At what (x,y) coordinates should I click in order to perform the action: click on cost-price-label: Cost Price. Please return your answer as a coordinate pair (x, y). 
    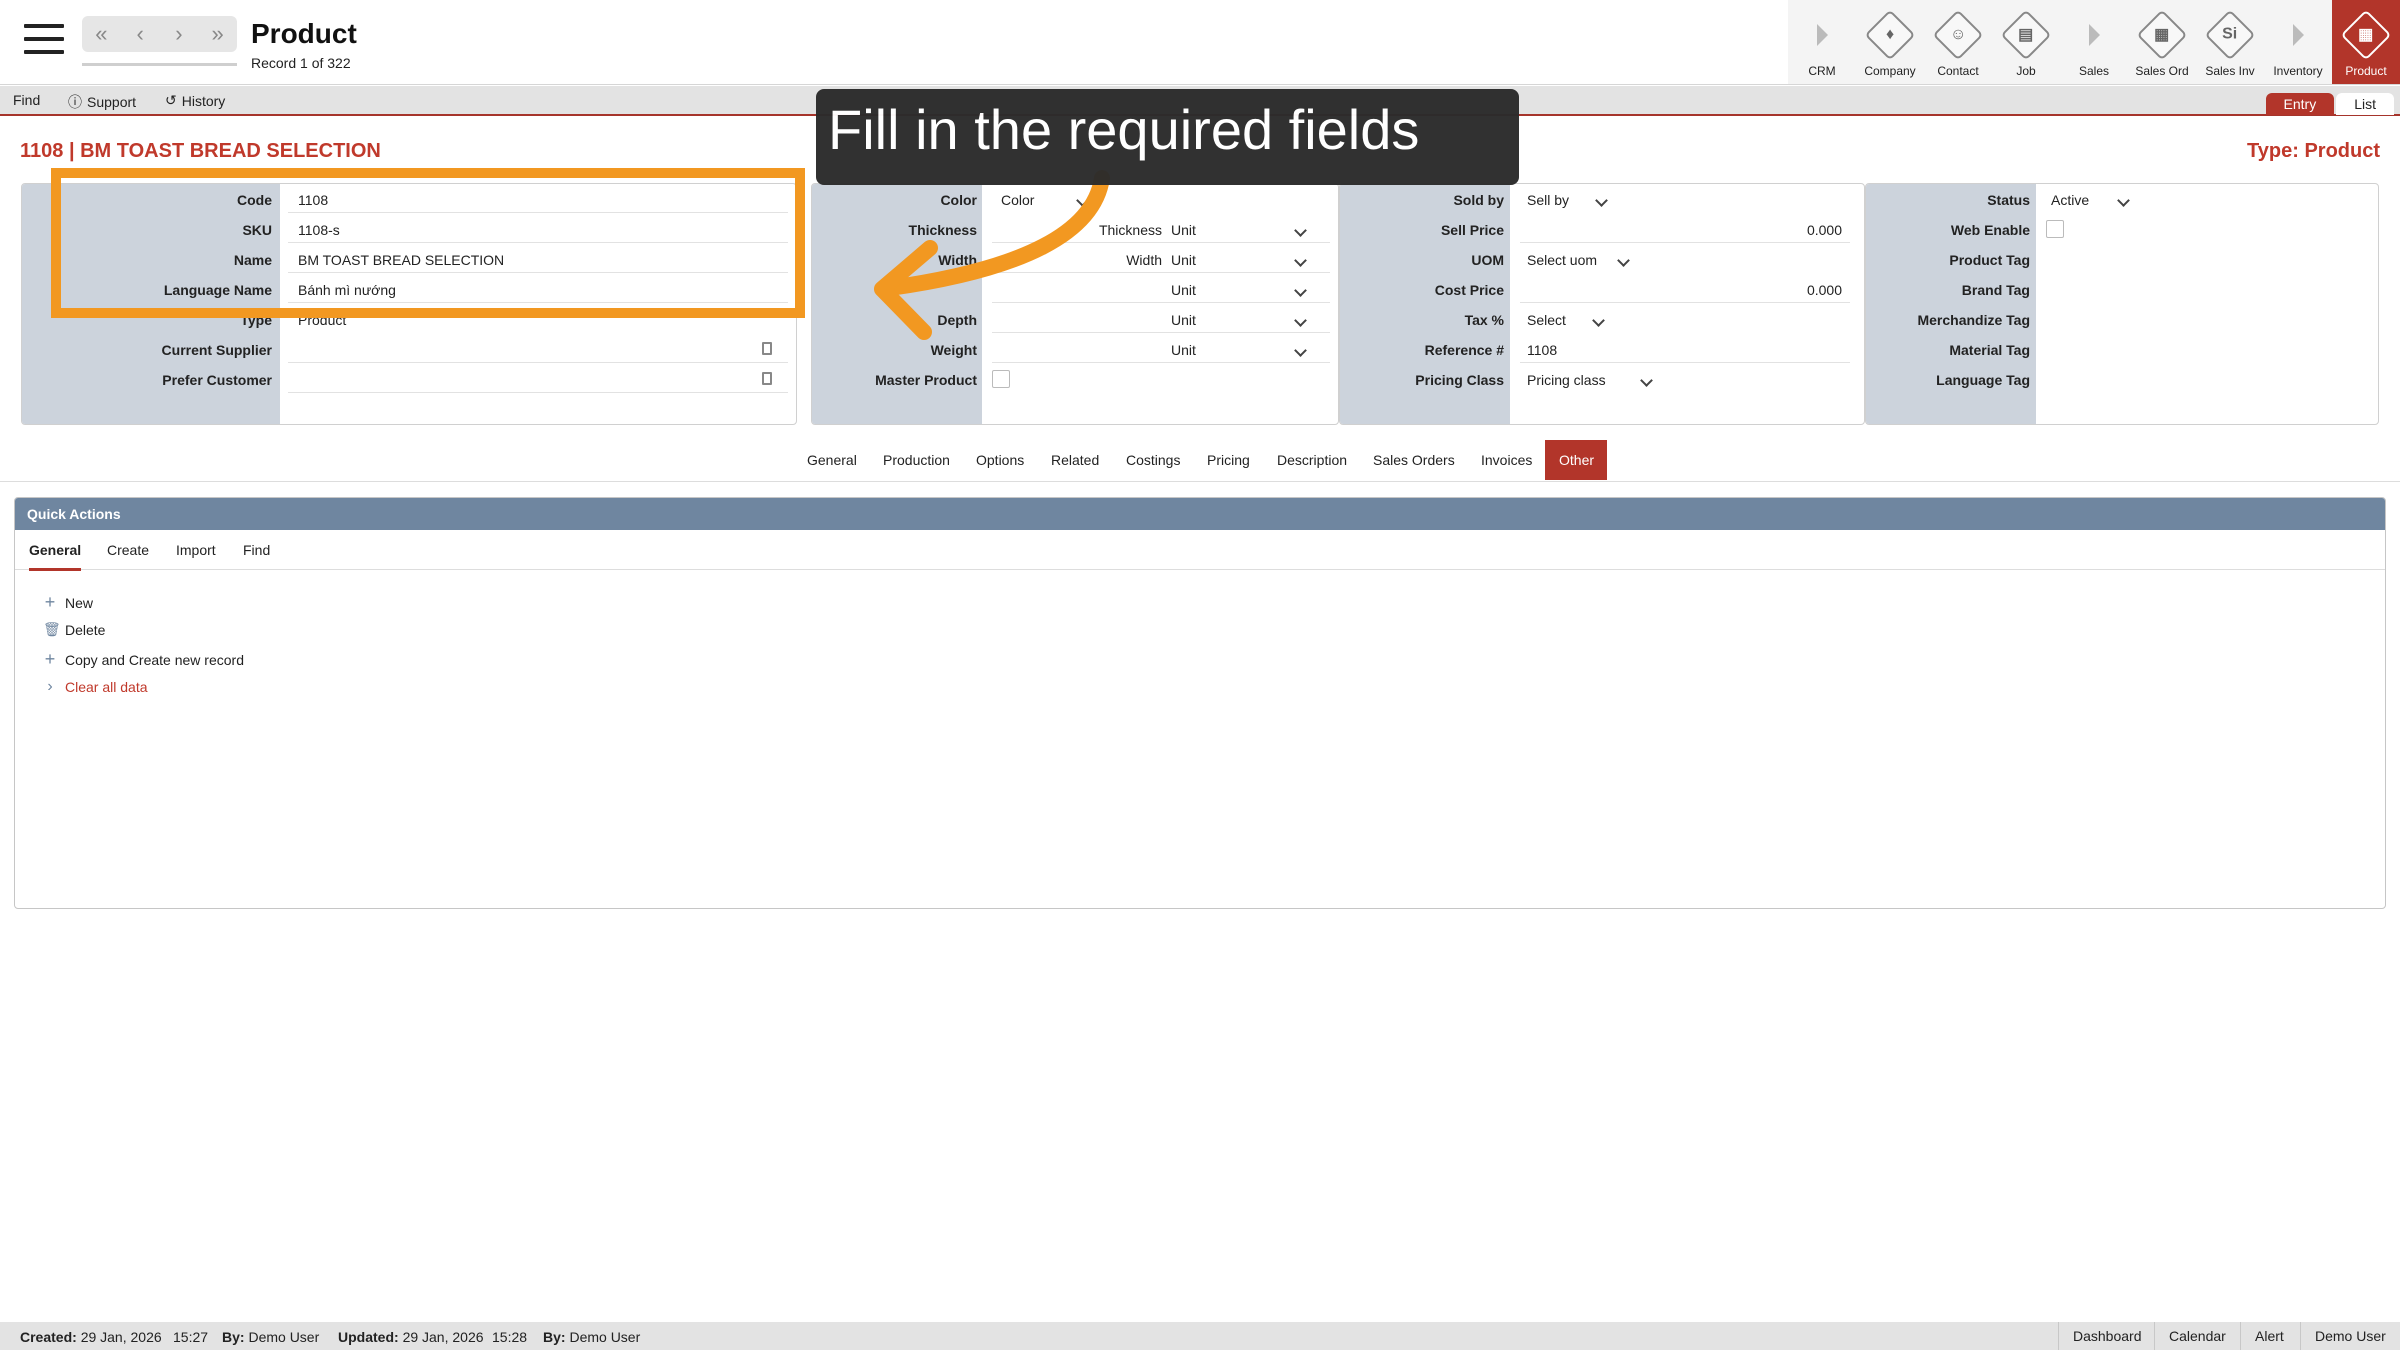
    Looking at the image, I should click on (1469, 290).